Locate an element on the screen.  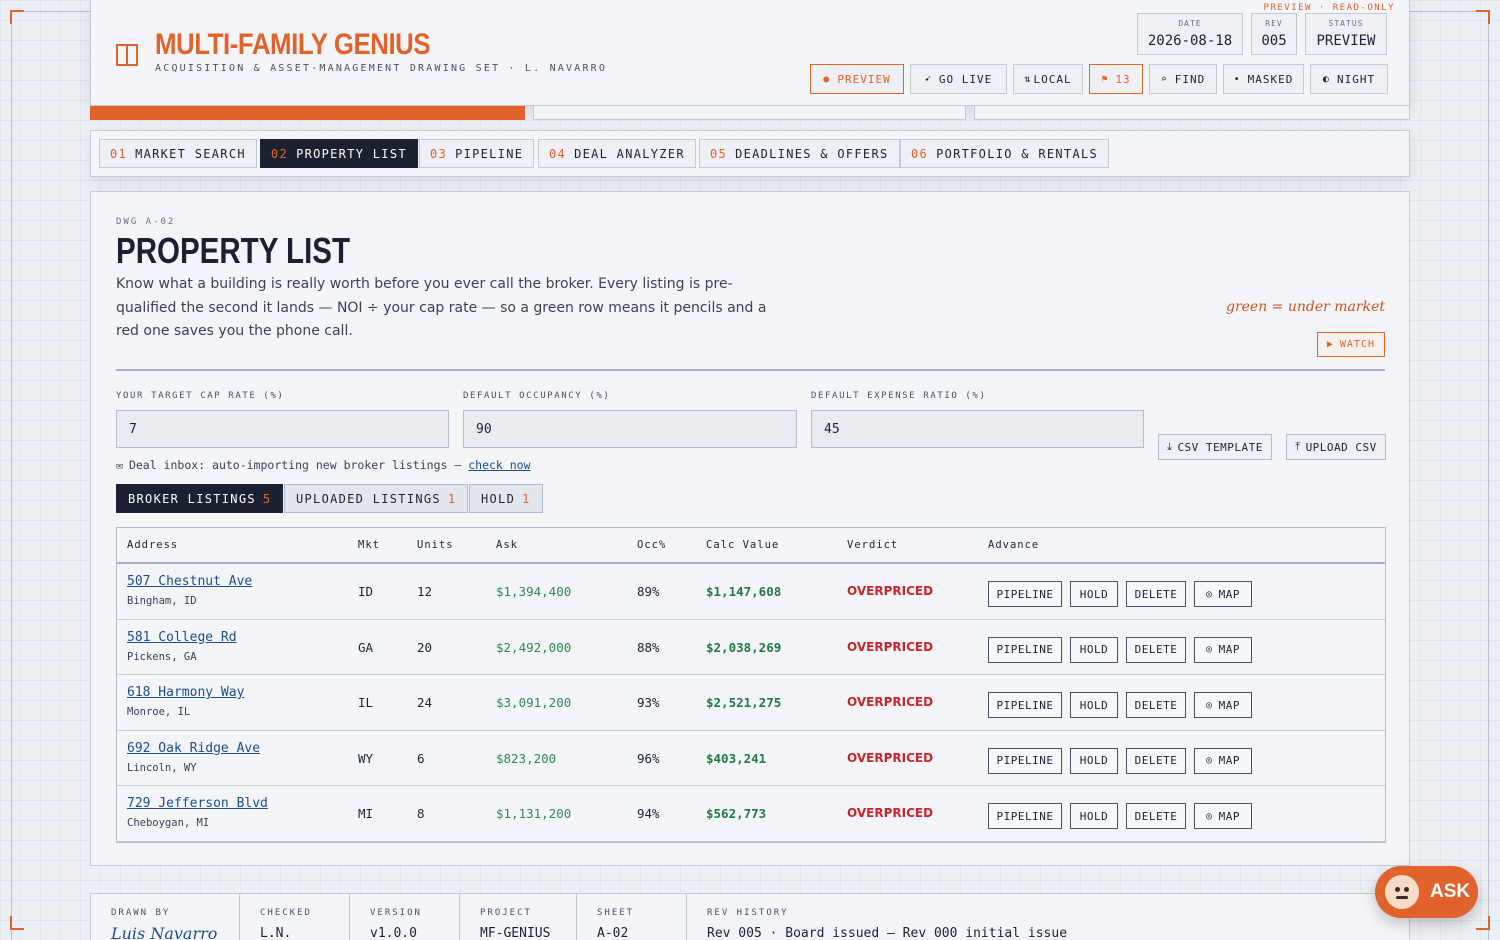
expense-ratio-input is located at coordinates (977, 429).